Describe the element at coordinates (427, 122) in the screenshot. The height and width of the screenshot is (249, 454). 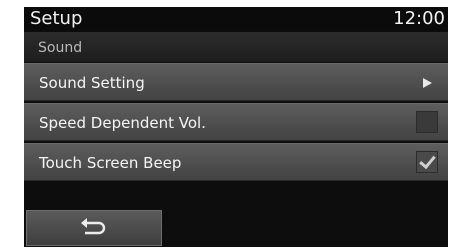
I see `speed-dependent-vol-checkbox` at that location.